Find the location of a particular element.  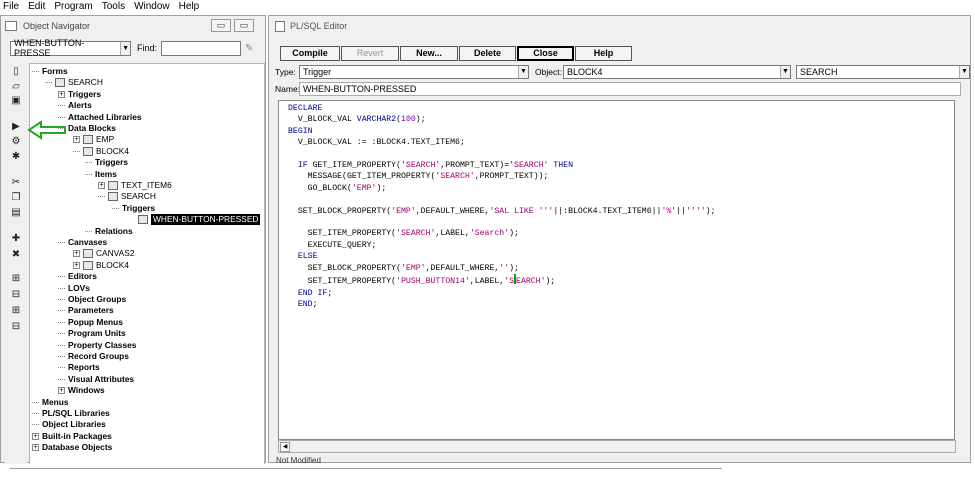

tree-node: Forms is located at coordinates (50, 71).